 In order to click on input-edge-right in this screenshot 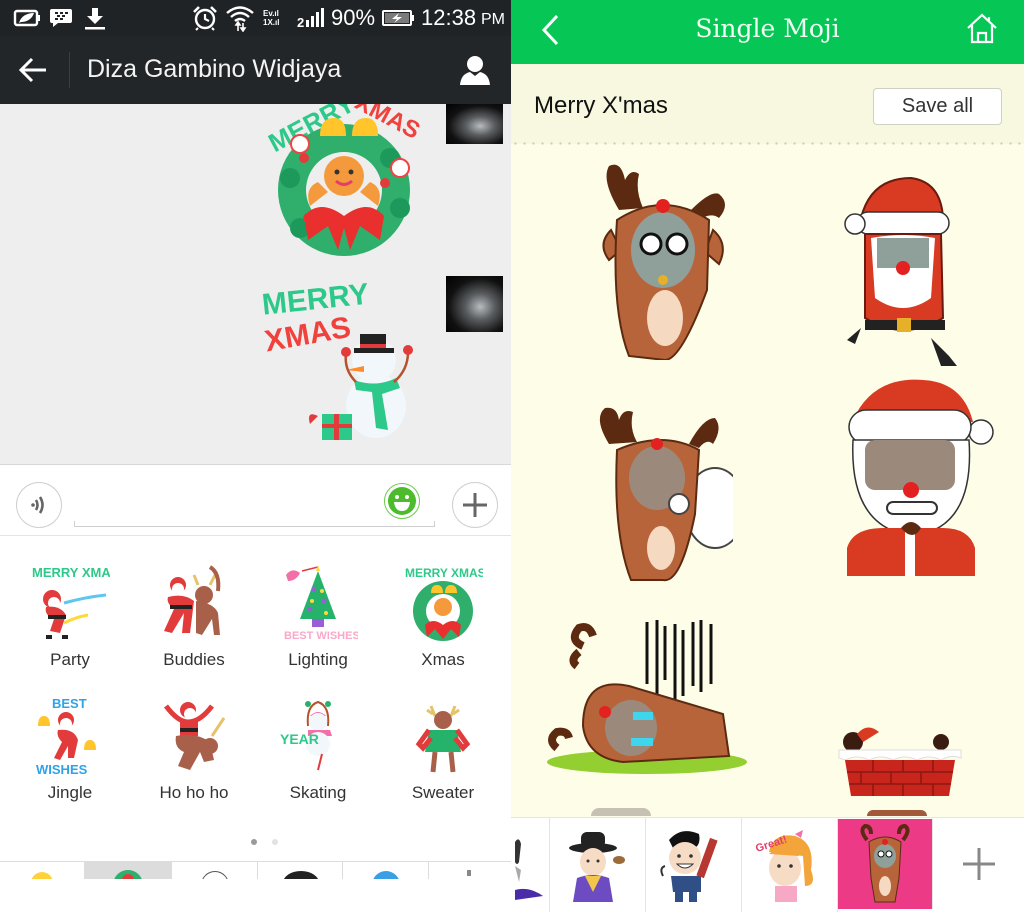, I will do `click(434, 524)`.